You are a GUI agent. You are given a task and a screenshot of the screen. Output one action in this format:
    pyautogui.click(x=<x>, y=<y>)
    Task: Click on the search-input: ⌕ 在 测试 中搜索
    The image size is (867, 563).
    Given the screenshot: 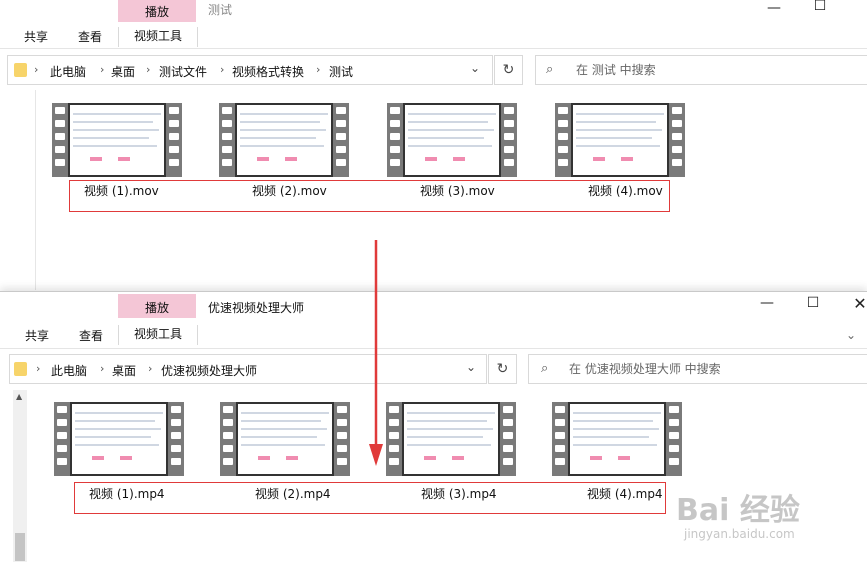 What is the action you would take?
    pyautogui.click(x=701, y=70)
    